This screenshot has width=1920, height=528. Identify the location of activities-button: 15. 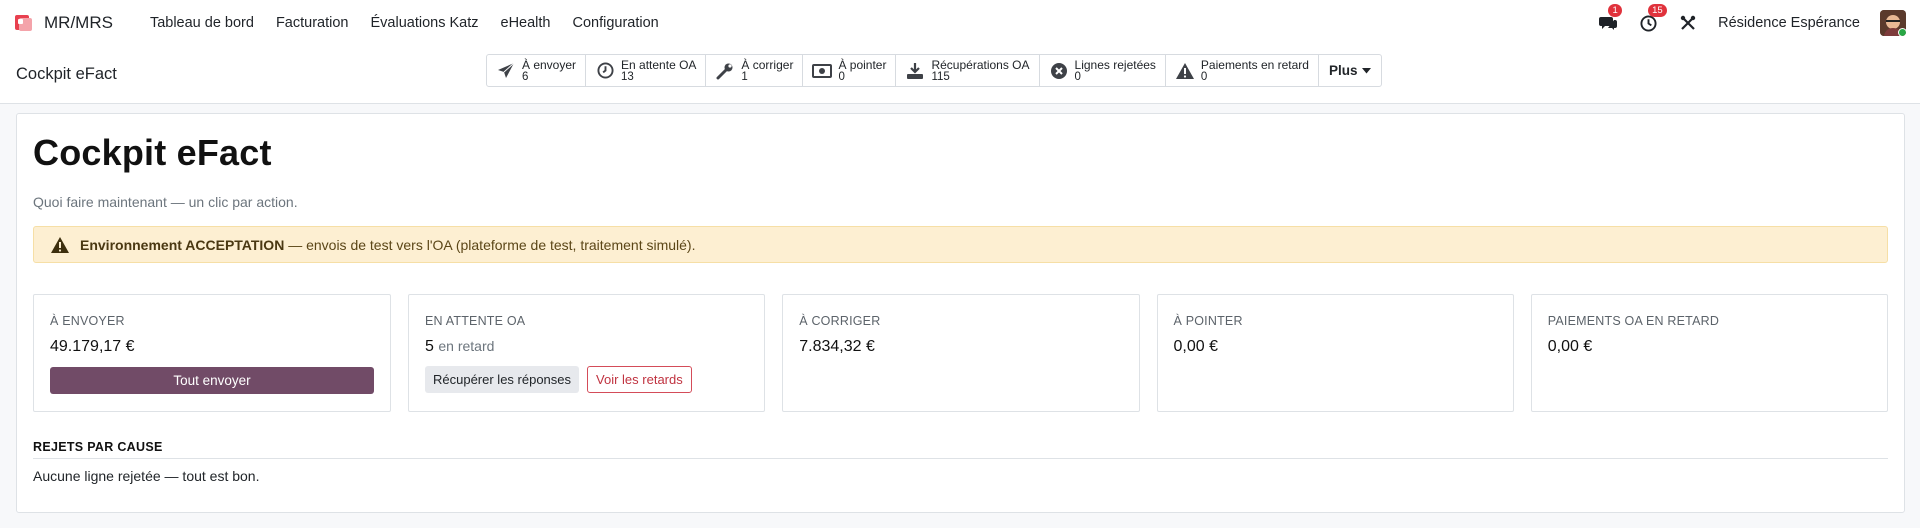
(1652, 18).